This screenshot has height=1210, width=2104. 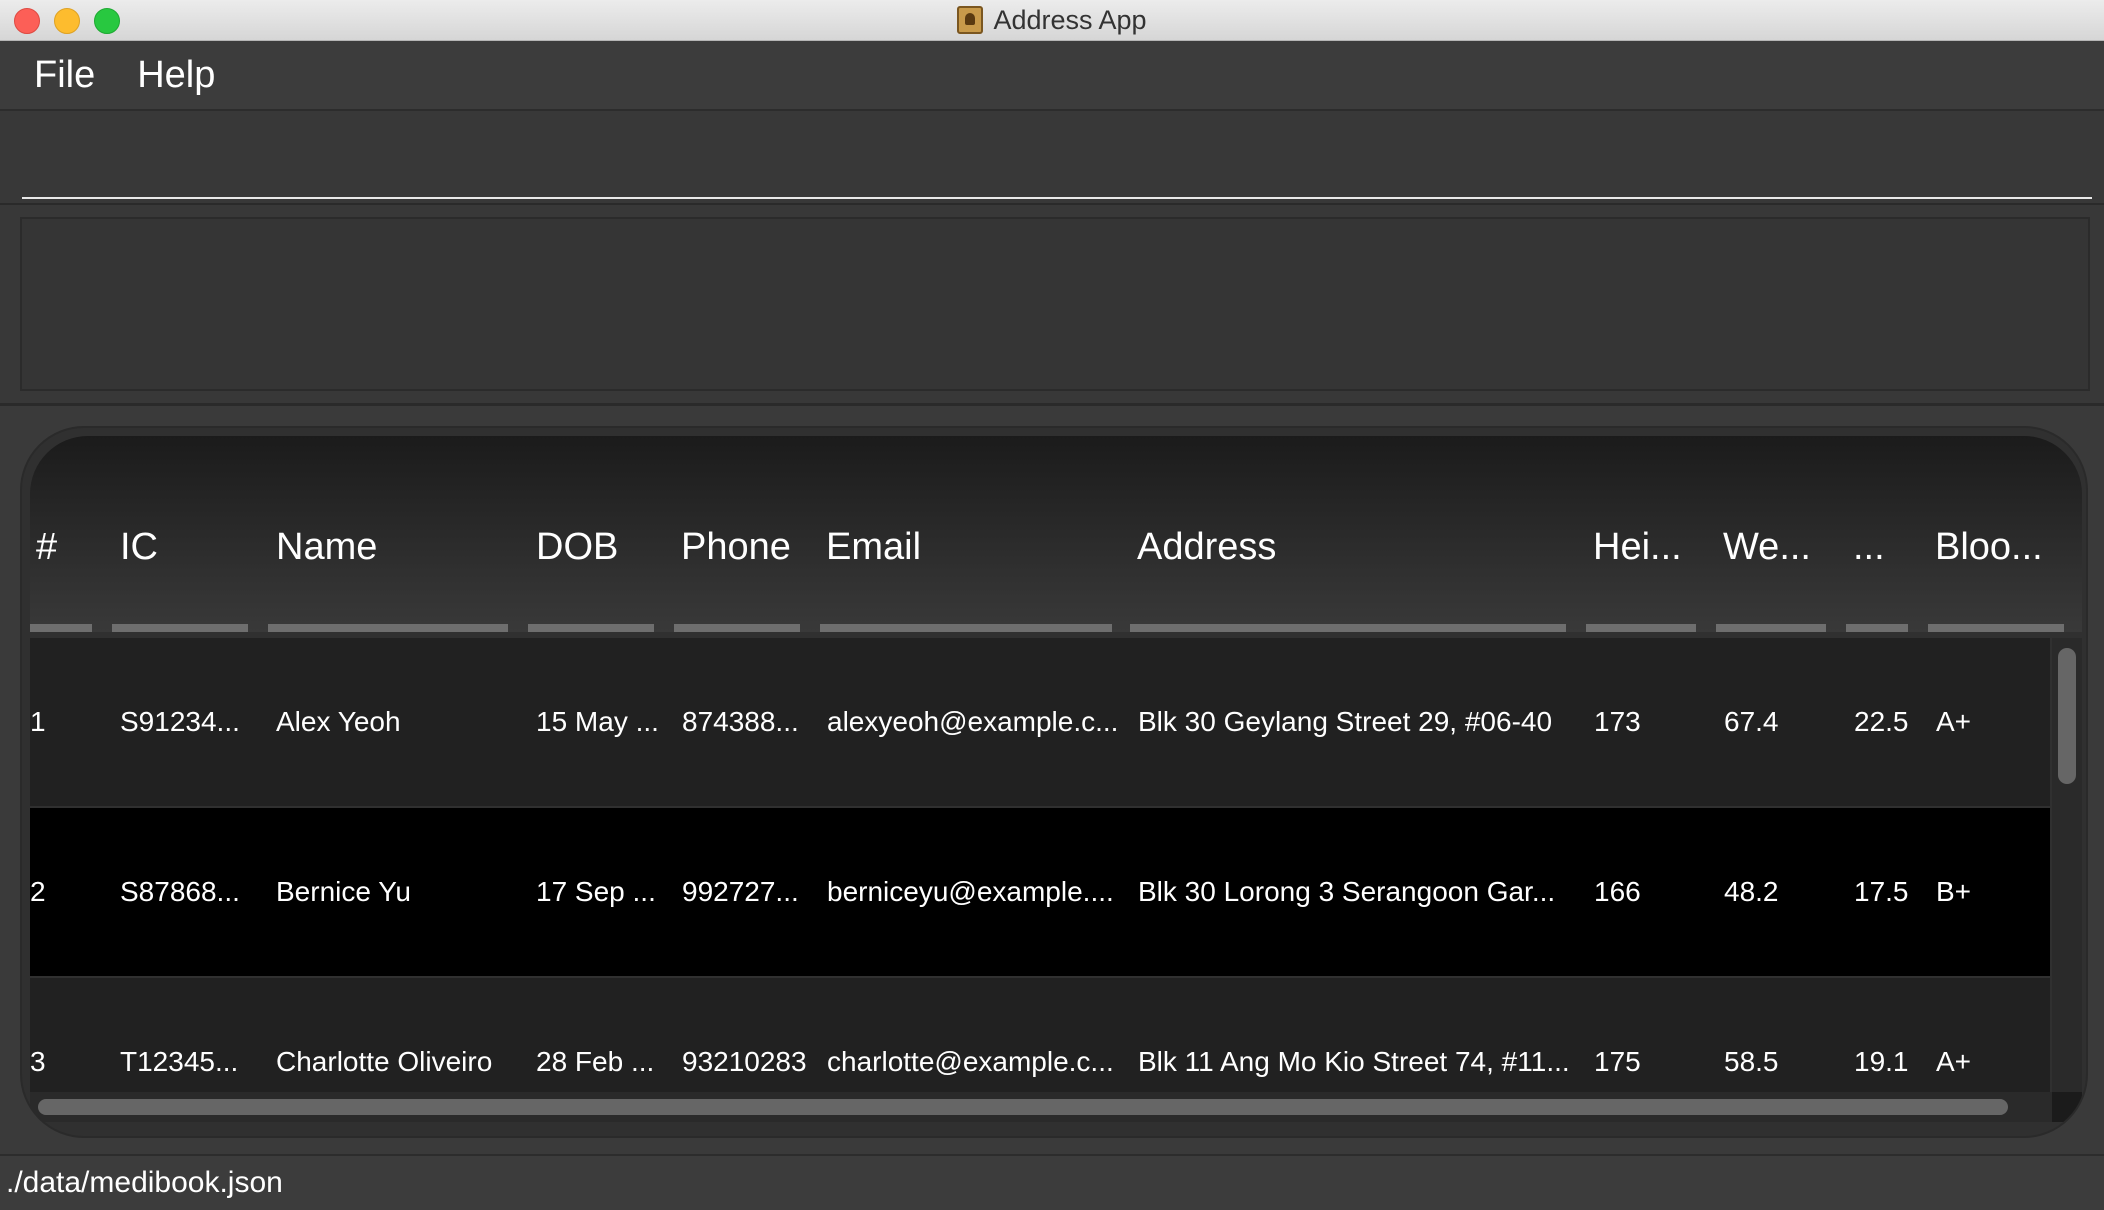 What do you see at coordinates (1751, 721) in the screenshot?
I see `cell-weight: 67.4` at bounding box center [1751, 721].